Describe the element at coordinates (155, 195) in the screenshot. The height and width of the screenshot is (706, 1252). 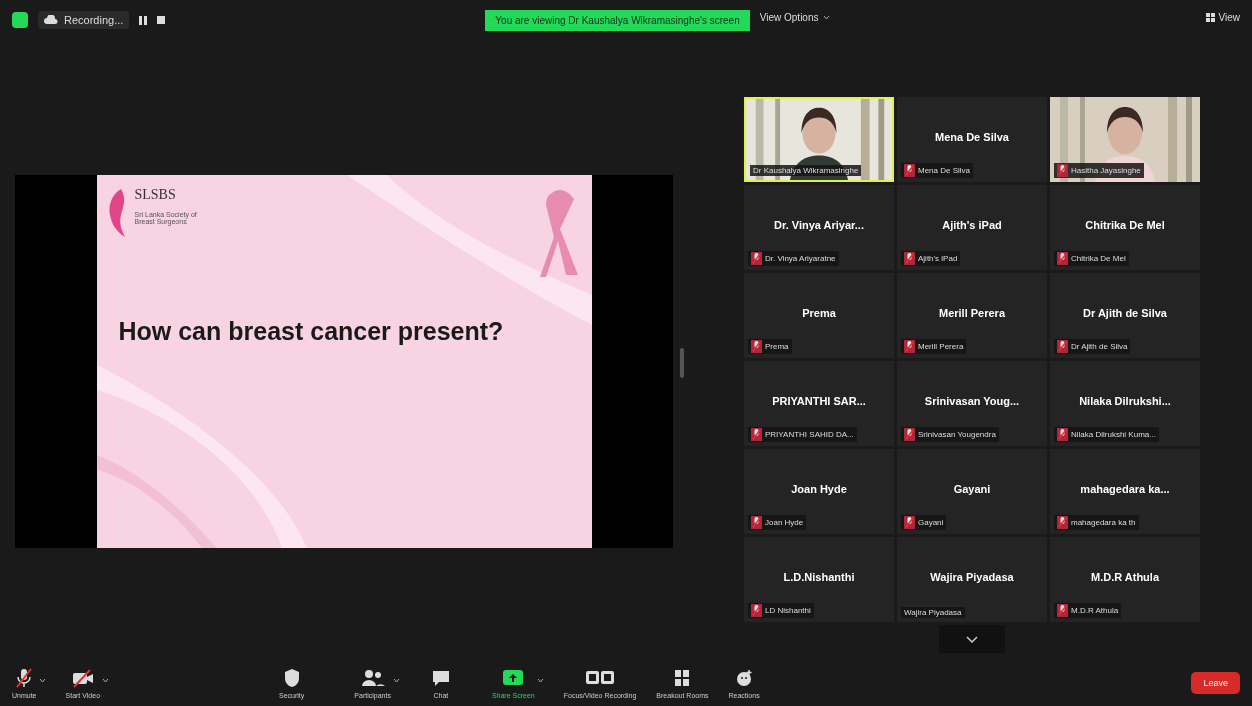
I see `logo-text: SLSBS` at that location.